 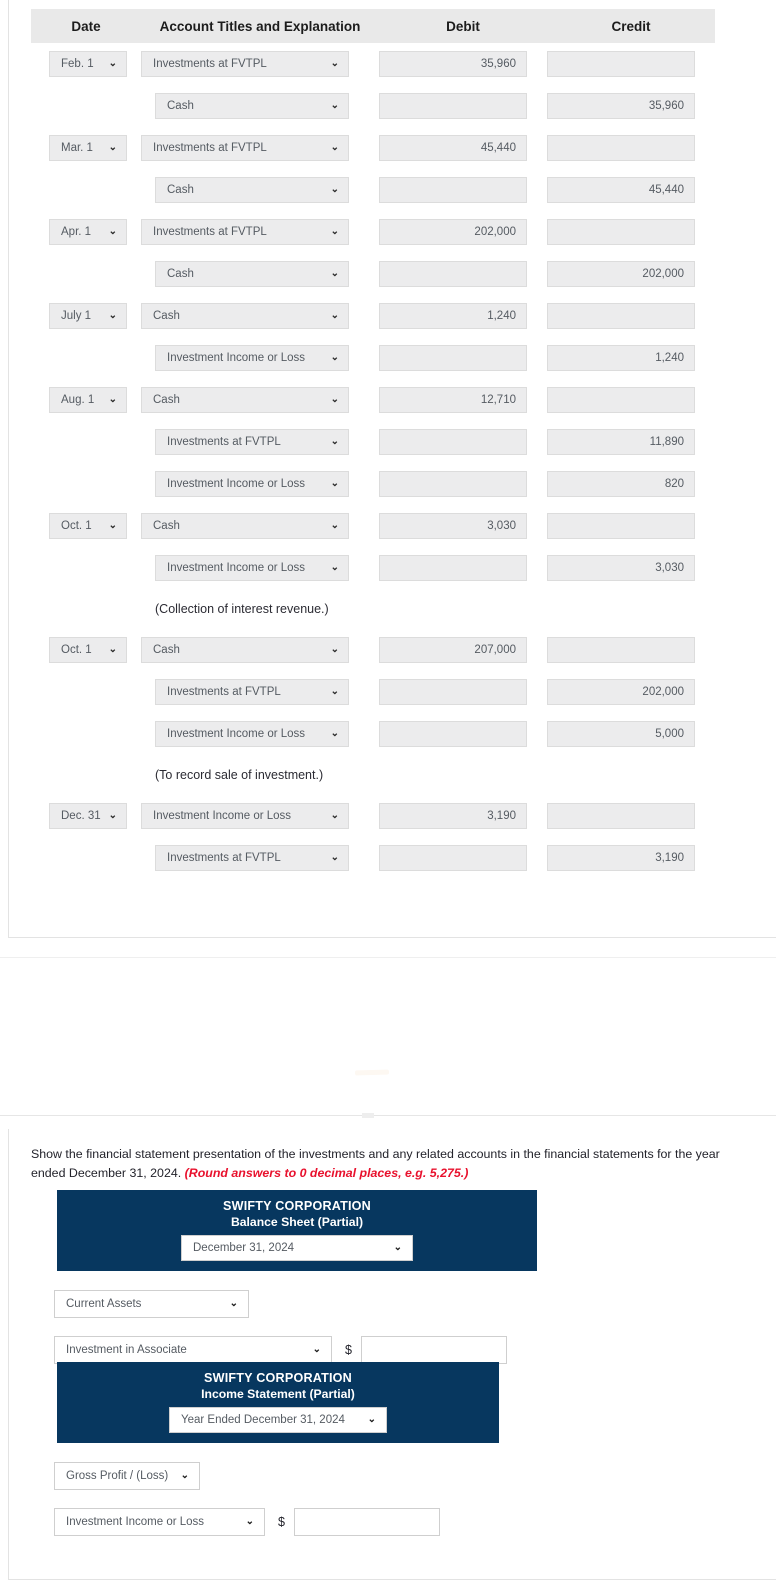 What do you see at coordinates (373, 232) in the screenshot?
I see `table-row: Apr. 1 ⌄ Investments at FVTPL ⌄ 202,000` at bounding box center [373, 232].